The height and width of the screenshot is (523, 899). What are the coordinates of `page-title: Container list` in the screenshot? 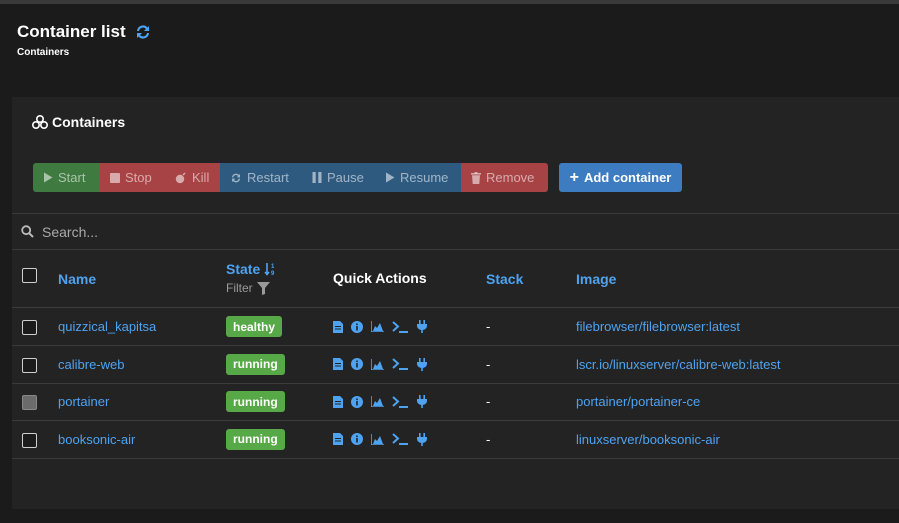 It's located at (84, 32).